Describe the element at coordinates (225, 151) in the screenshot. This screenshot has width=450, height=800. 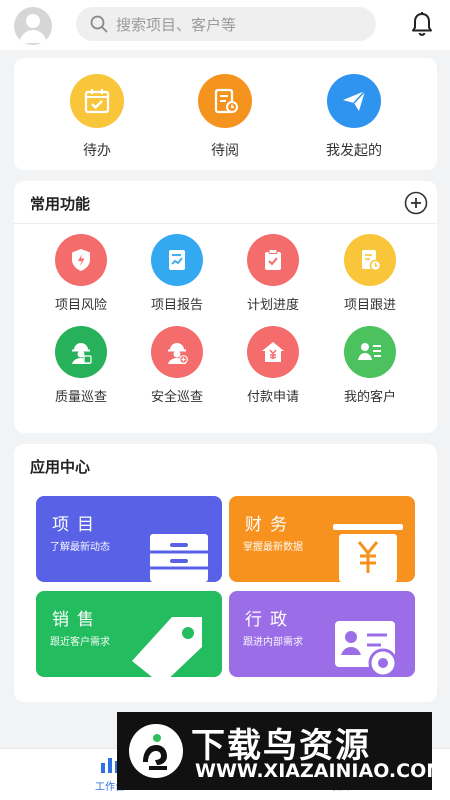
I see `quick-label: 待阅` at that location.